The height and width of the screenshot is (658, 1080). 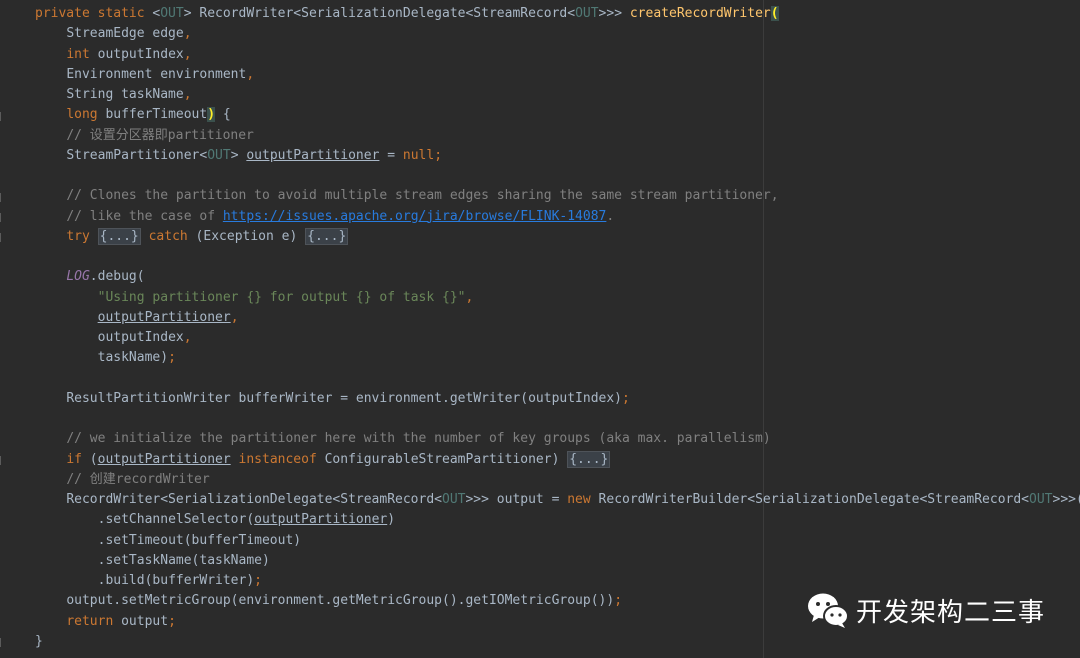 I want to click on code-line-28: .setTaskName(taskName), so click(x=557, y=561).